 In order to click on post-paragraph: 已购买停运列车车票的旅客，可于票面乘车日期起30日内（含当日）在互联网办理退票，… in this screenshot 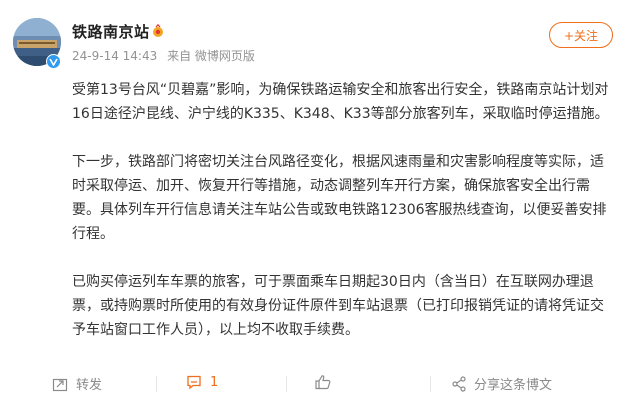, I will do `click(338, 306)`.